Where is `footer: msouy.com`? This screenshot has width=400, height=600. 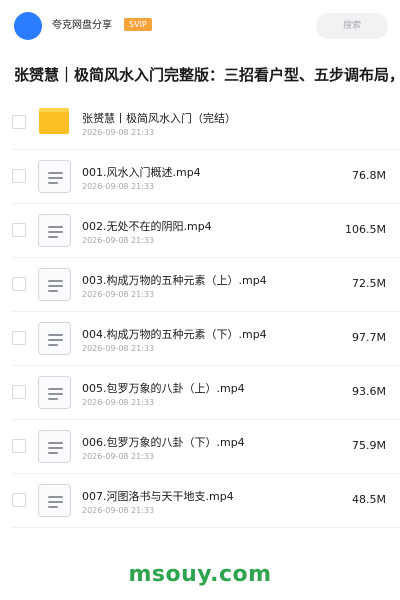
footer: msouy.com is located at coordinates (200, 574).